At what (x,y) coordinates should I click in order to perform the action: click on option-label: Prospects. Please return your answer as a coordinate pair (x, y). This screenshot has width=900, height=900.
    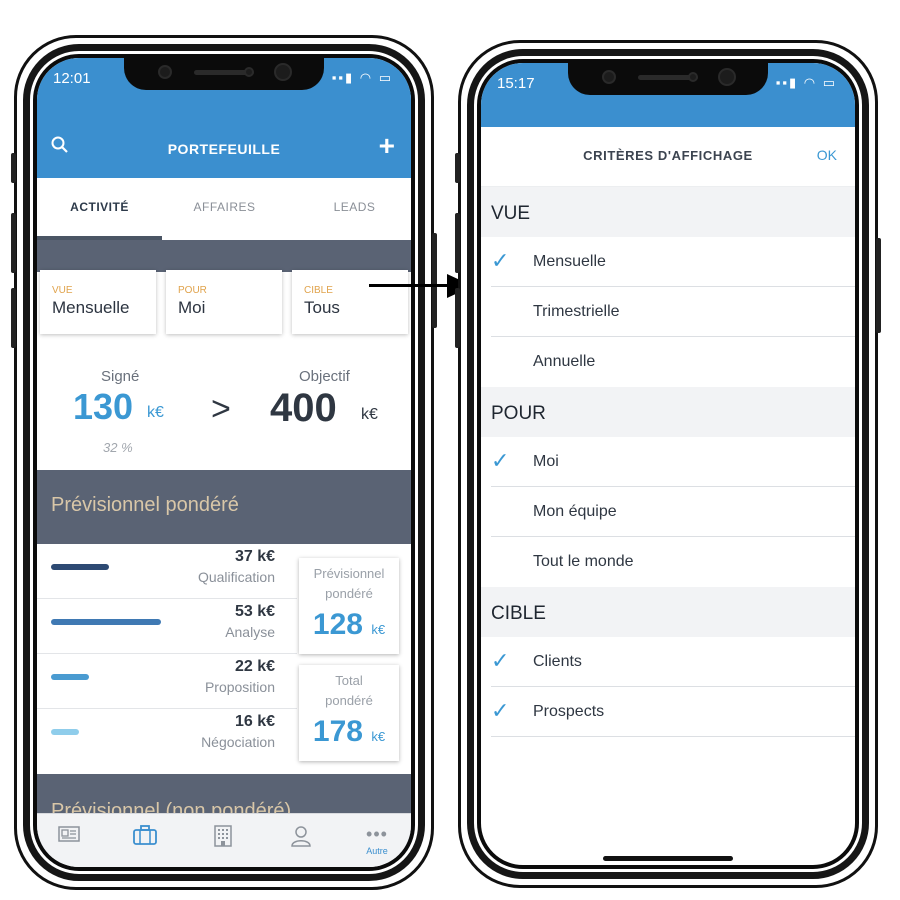
    Looking at the image, I should click on (569, 711).